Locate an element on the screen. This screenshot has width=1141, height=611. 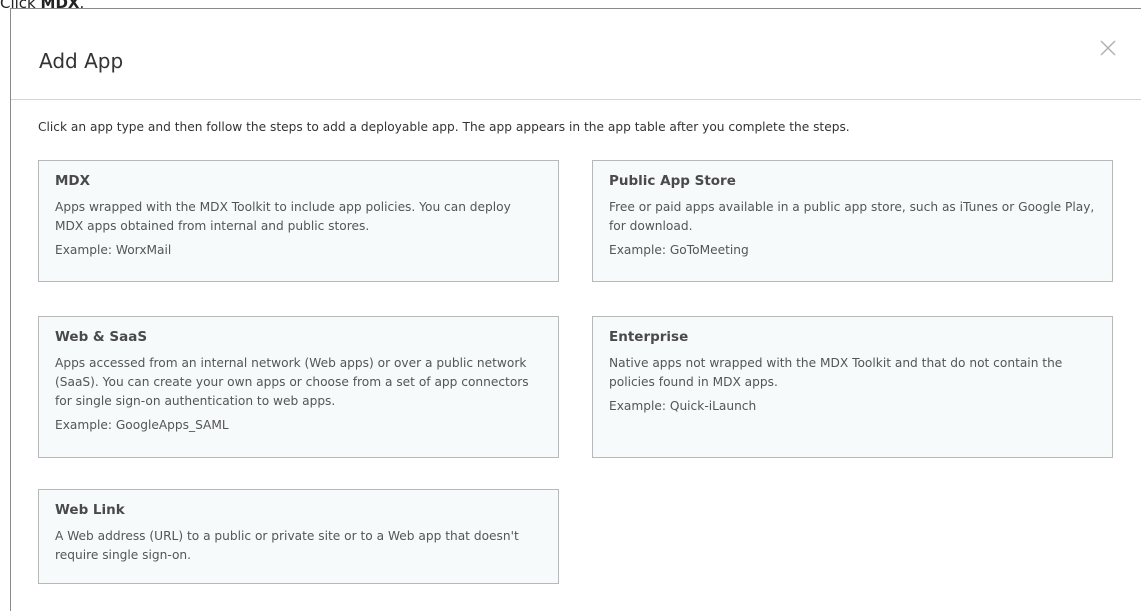
card-title: Web & SaaS is located at coordinates (101, 337).